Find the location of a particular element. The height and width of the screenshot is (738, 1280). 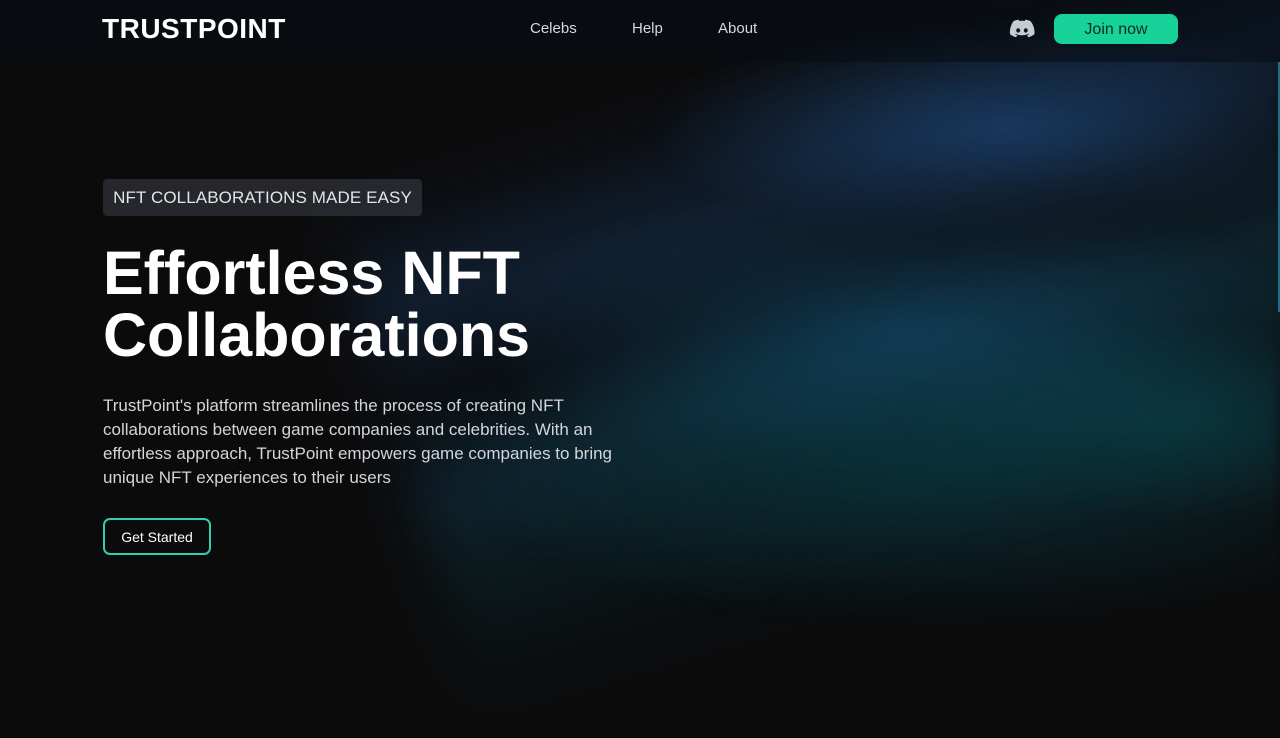

site-header: TRUSTPOINT Celebs Help About Join now is located at coordinates (640, 31).